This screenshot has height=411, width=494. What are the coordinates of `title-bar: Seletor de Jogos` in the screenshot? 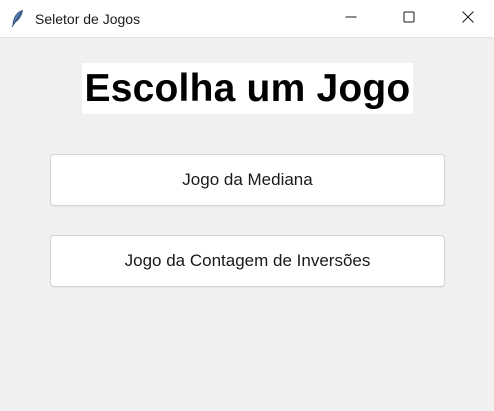 It's located at (247, 19).